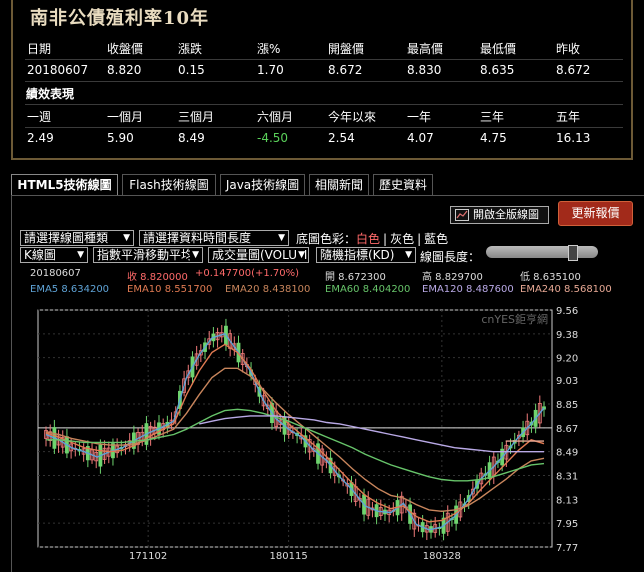  What do you see at coordinates (339, 185) in the screenshot?
I see `tab-related-news: 相關新聞` at bounding box center [339, 185].